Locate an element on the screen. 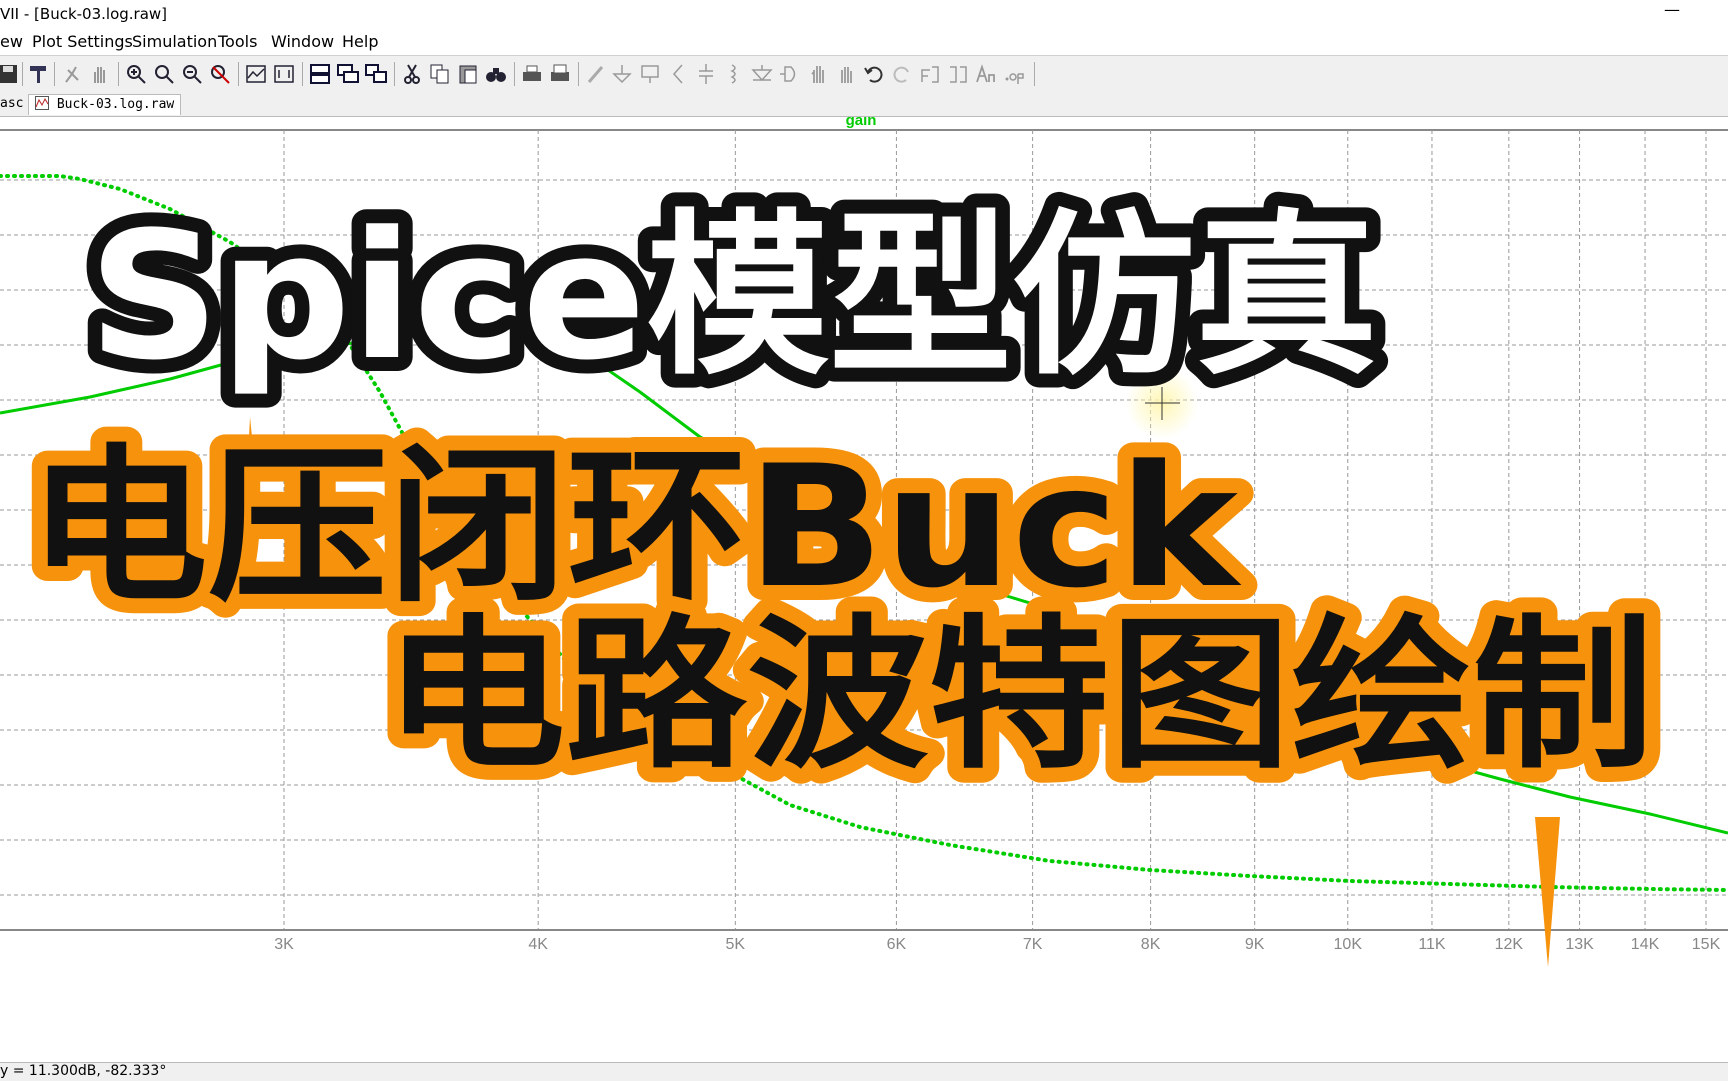  hammer-icon is located at coordinates (38, 74).